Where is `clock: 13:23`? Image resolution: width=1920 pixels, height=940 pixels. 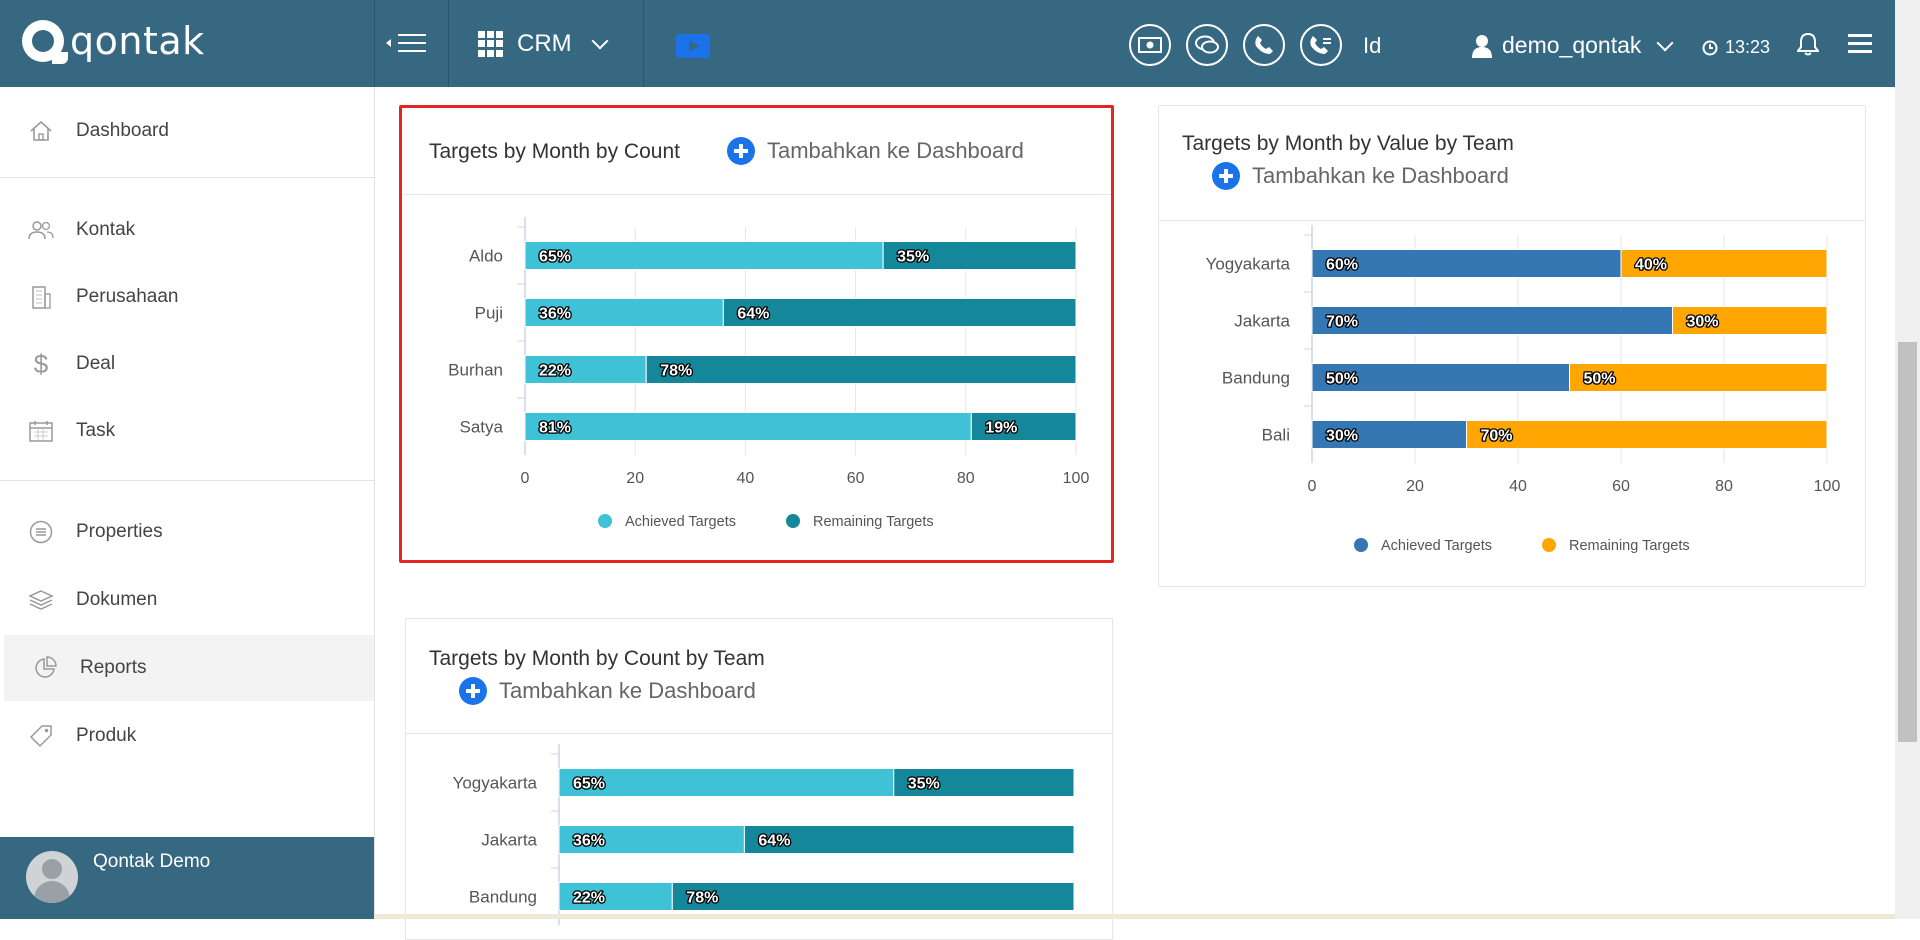 clock: 13:23 is located at coordinates (1736, 47).